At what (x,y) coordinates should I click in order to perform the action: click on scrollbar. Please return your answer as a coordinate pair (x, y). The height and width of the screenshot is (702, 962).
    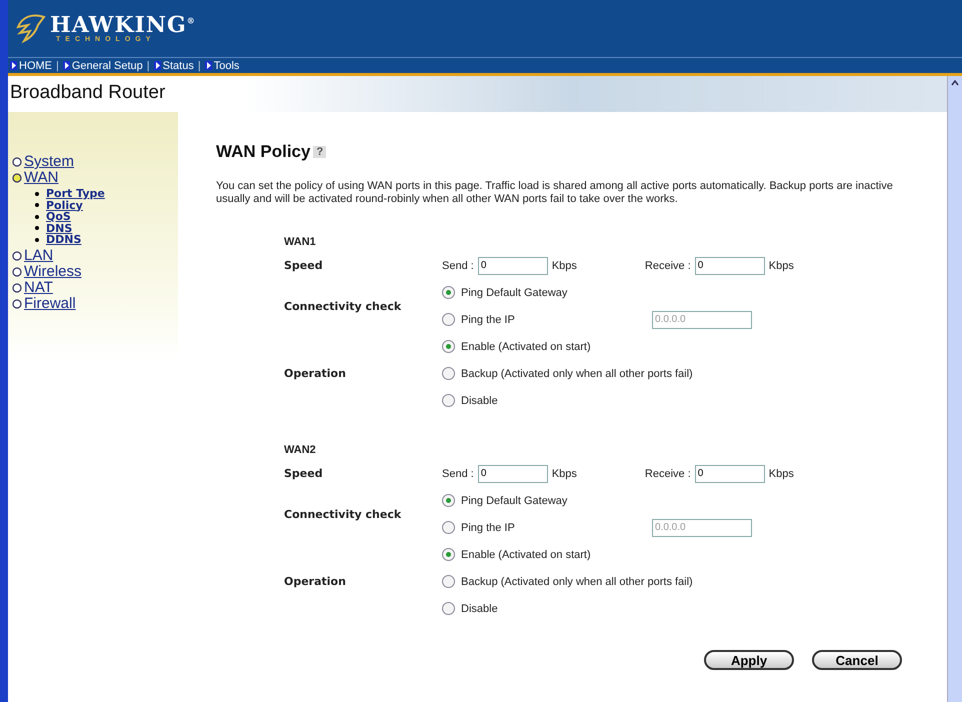
    Looking at the image, I should click on (954, 389).